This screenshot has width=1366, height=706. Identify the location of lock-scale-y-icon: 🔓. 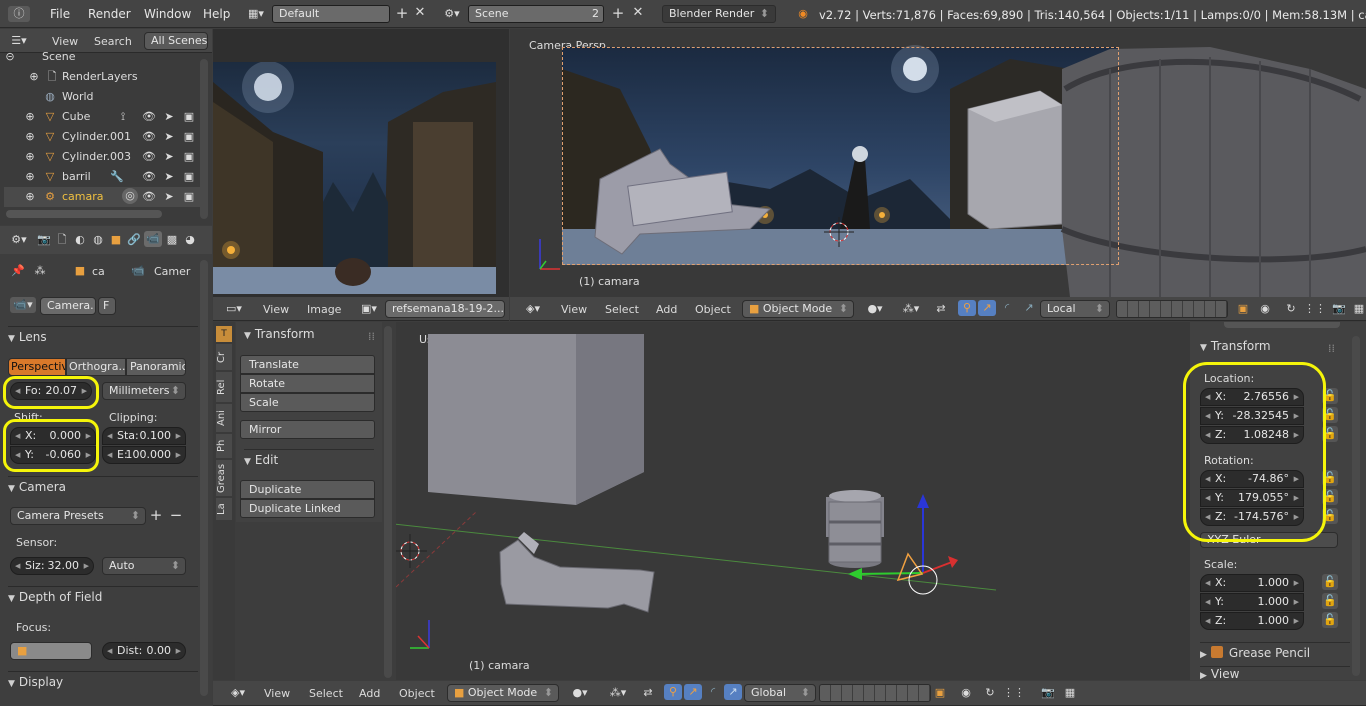
(1330, 601).